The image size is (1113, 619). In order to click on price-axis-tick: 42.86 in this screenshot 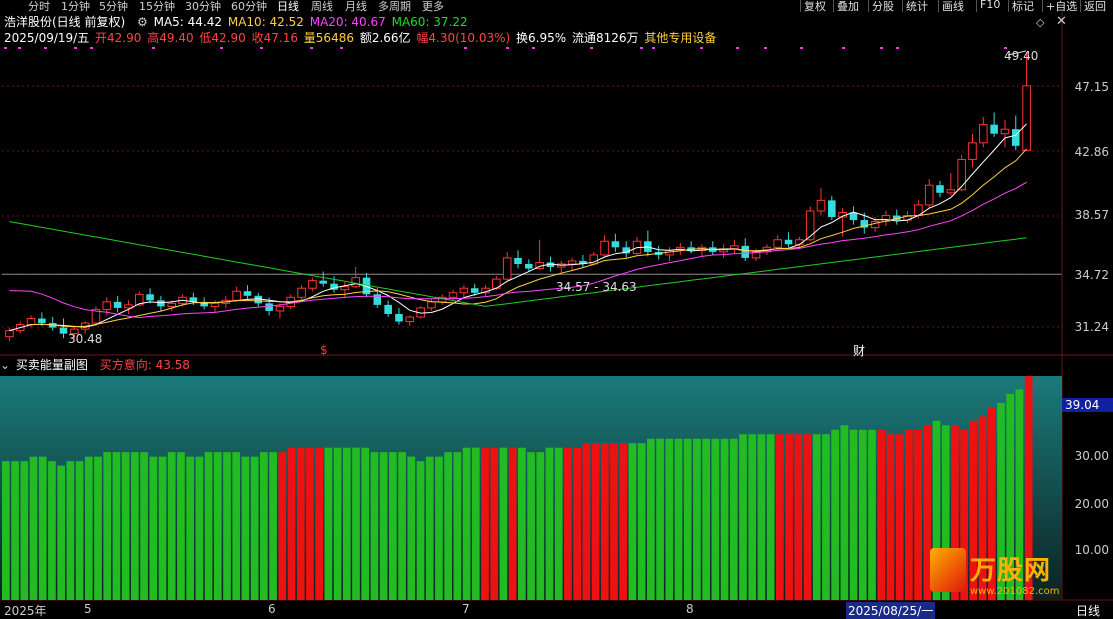, I will do `click(1091, 152)`.